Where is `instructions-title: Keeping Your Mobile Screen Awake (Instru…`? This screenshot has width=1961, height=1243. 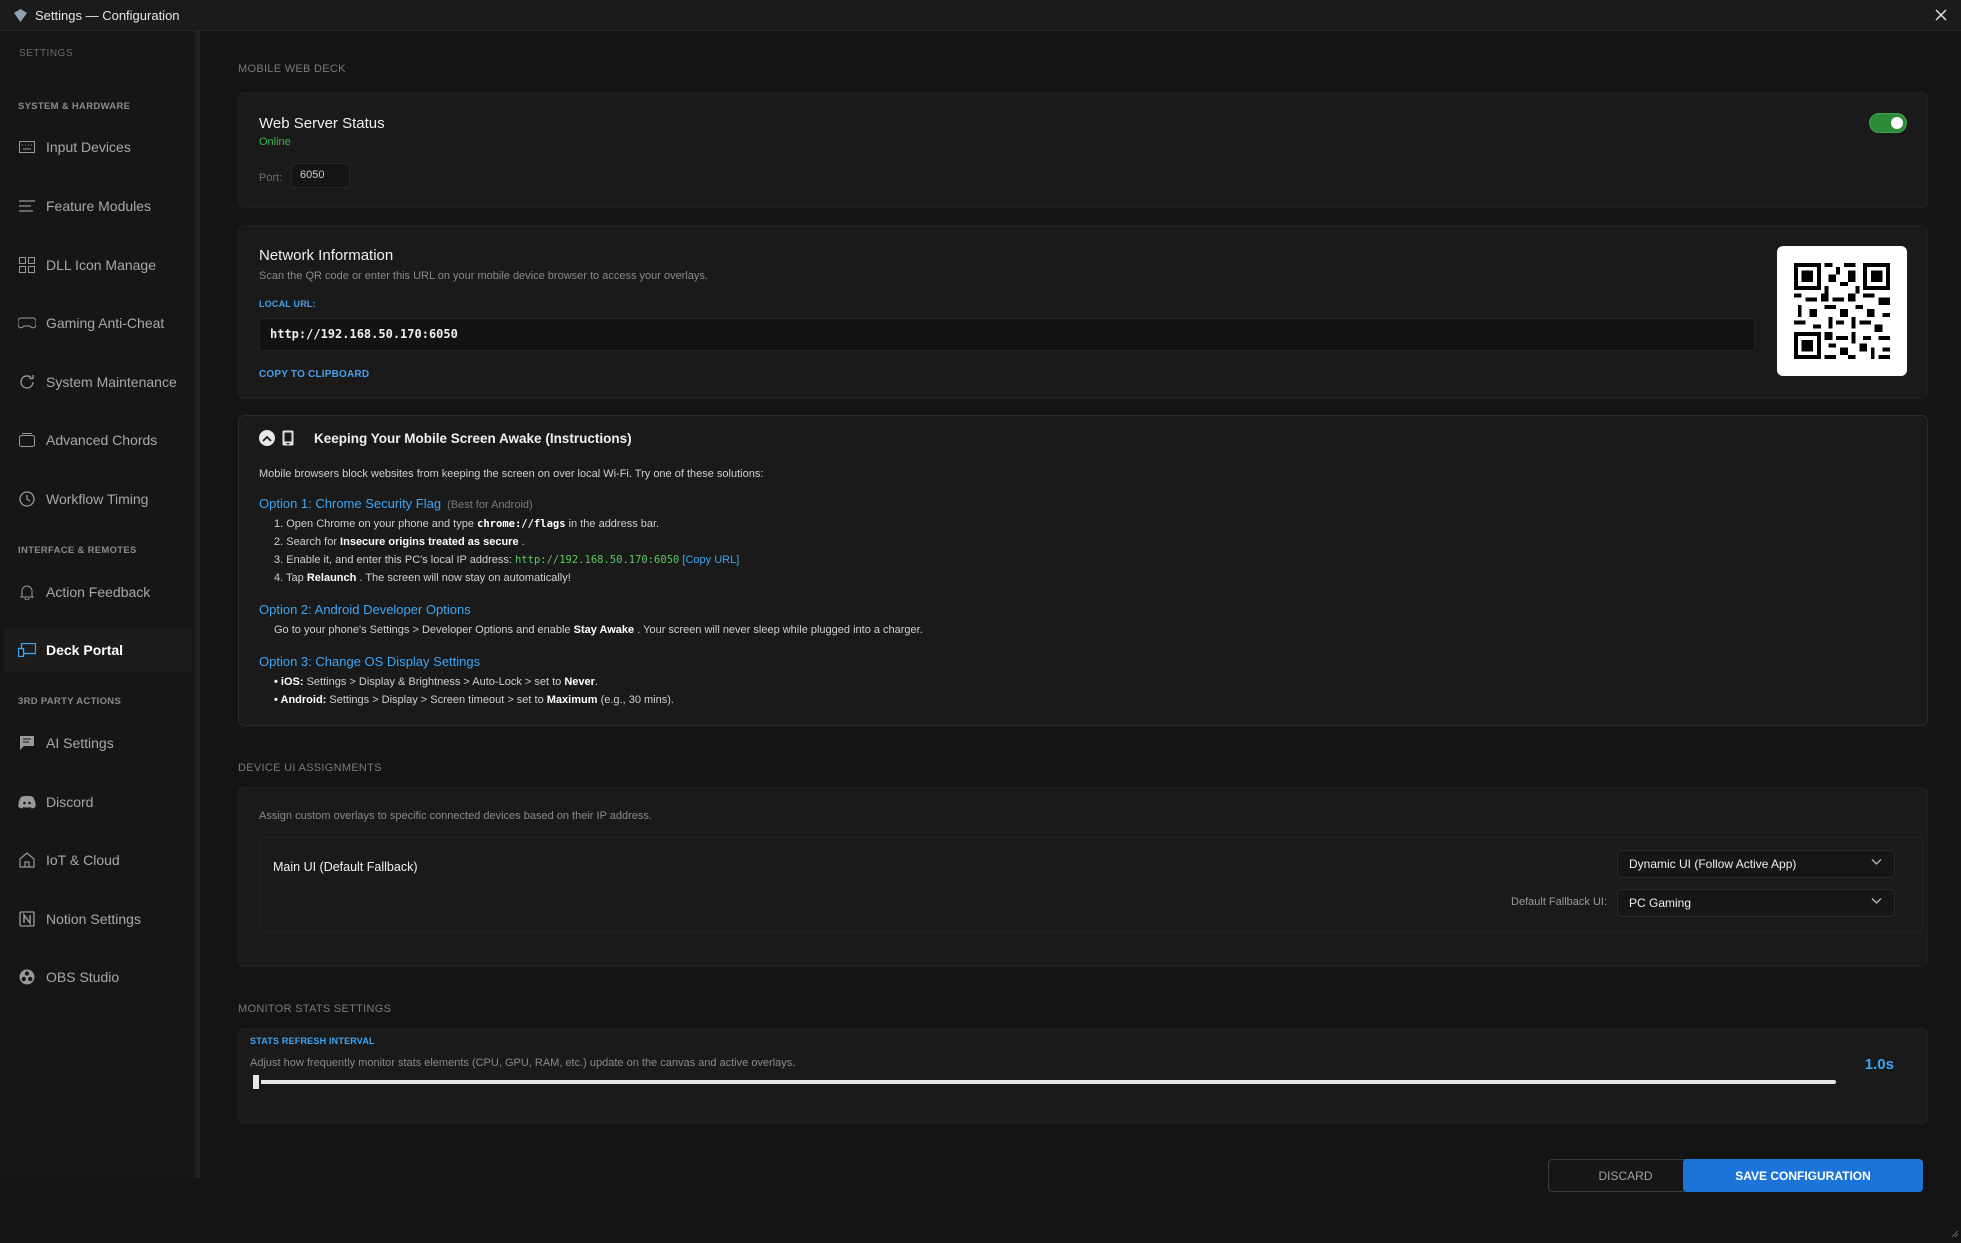
instructions-title: Keeping Your Mobile Screen Awake (Instru… is located at coordinates (473, 438).